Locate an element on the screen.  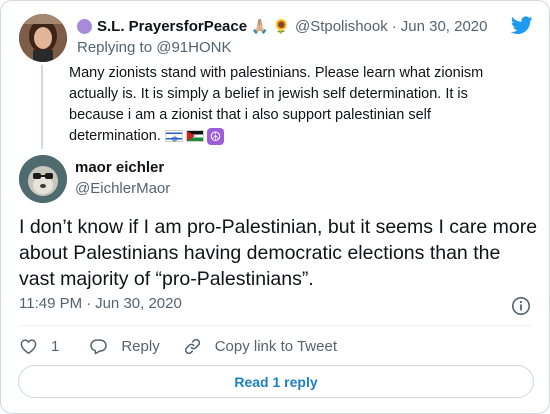
tweet-date: Jun 30, 2020 is located at coordinates (138, 303).